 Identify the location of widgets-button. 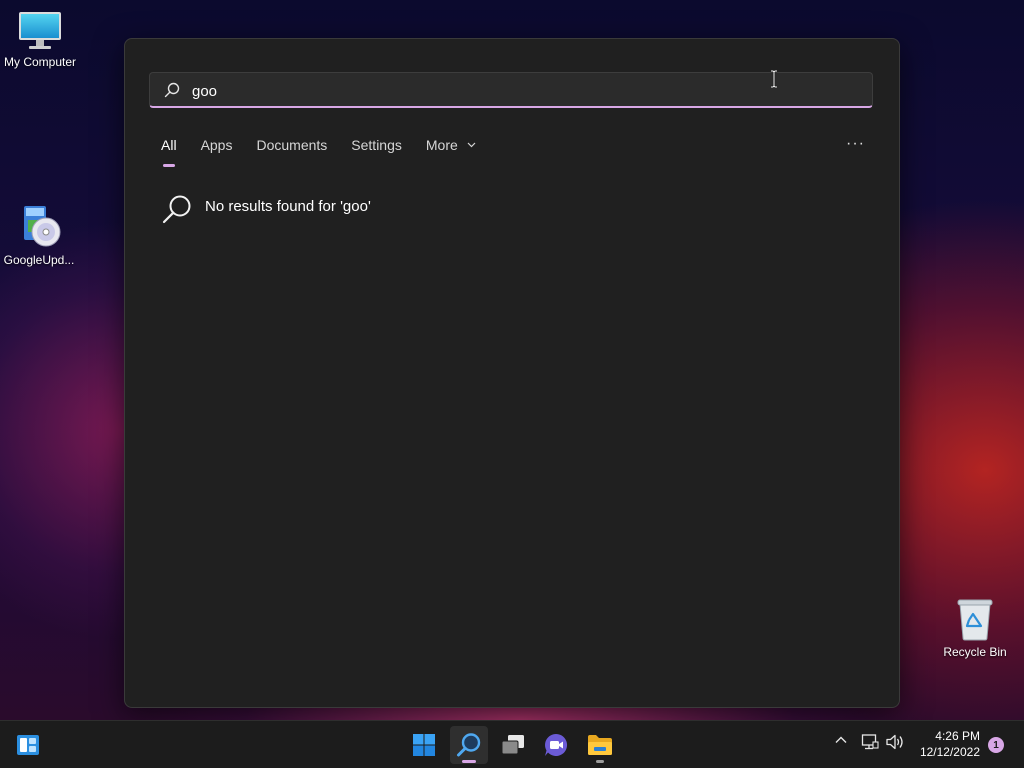
(28, 745).